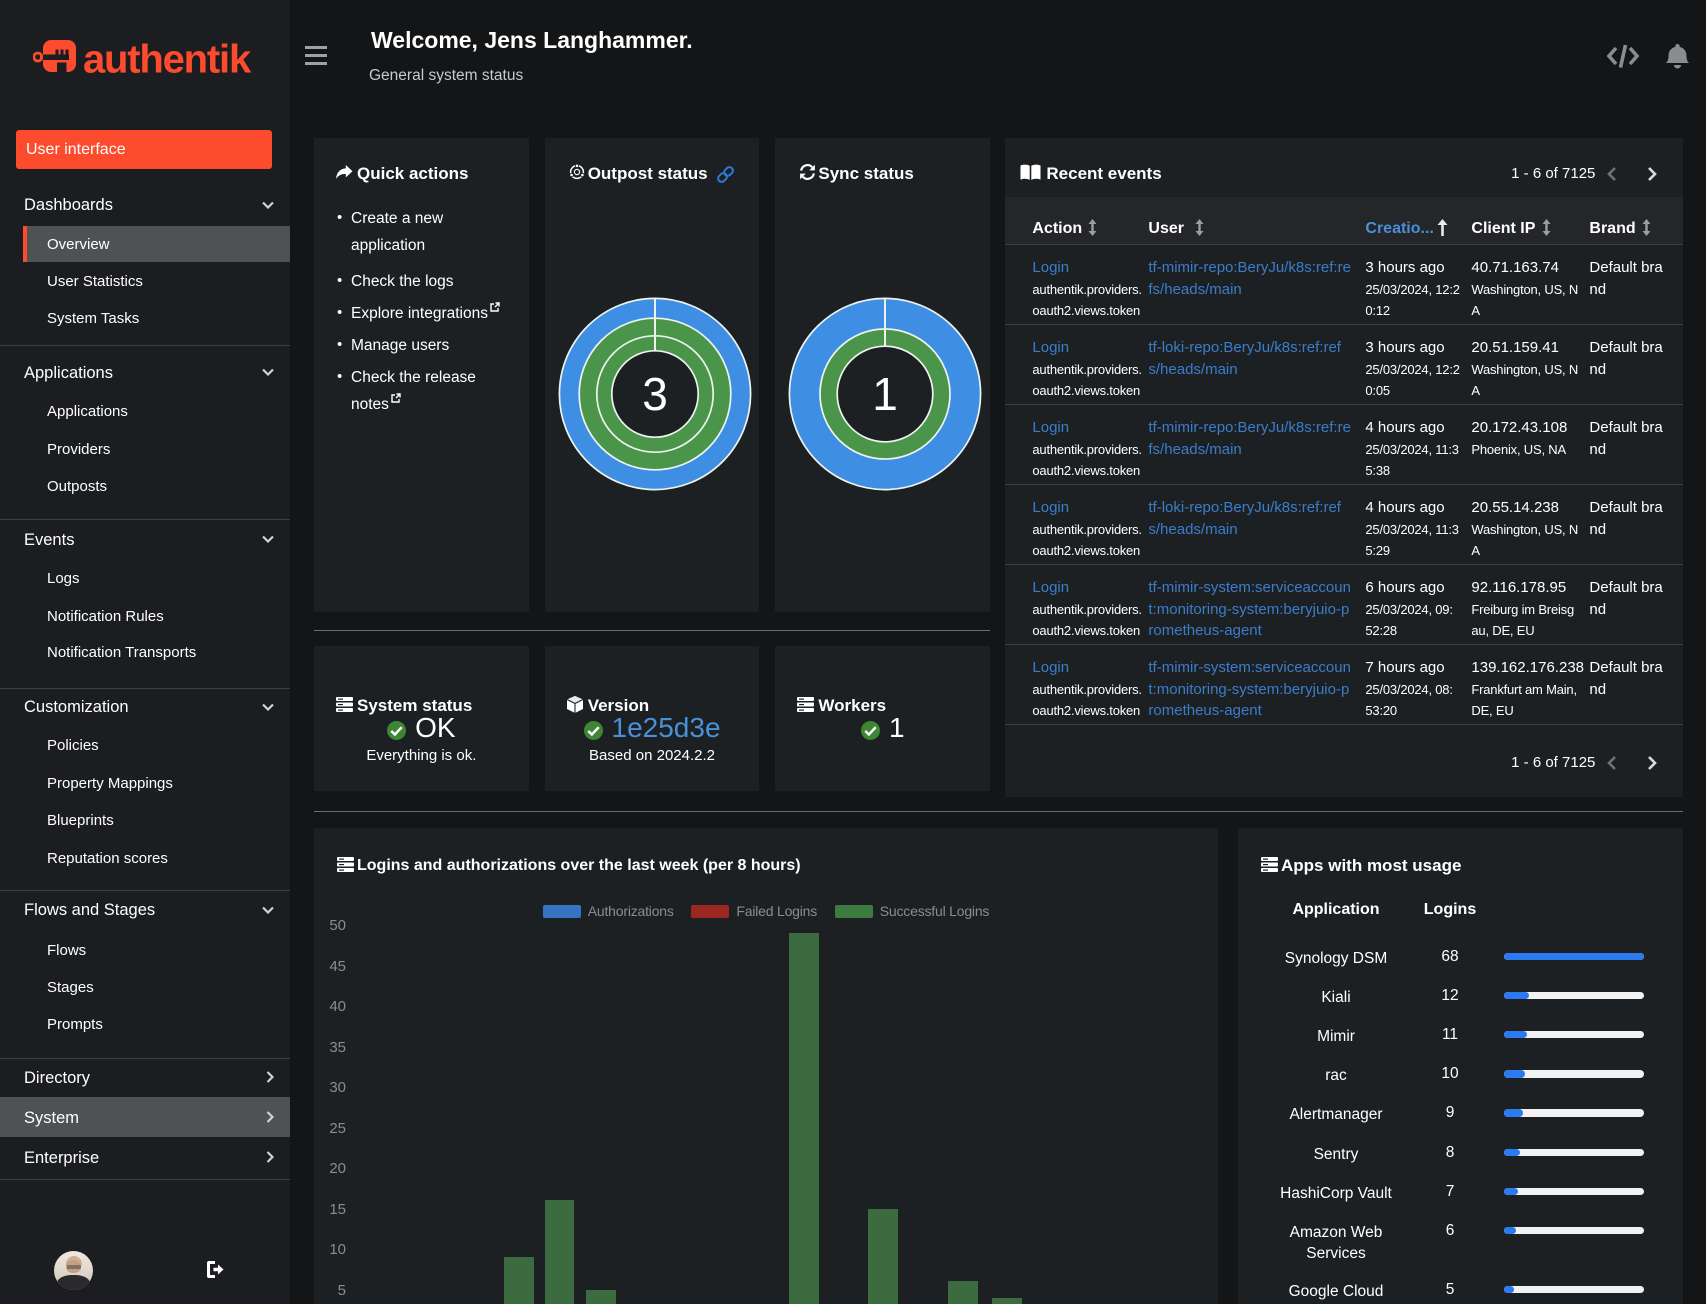 Image resolution: width=1706 pixels, height=1304 pixels. I want to click on svg-text: 3, so click(655, 394).